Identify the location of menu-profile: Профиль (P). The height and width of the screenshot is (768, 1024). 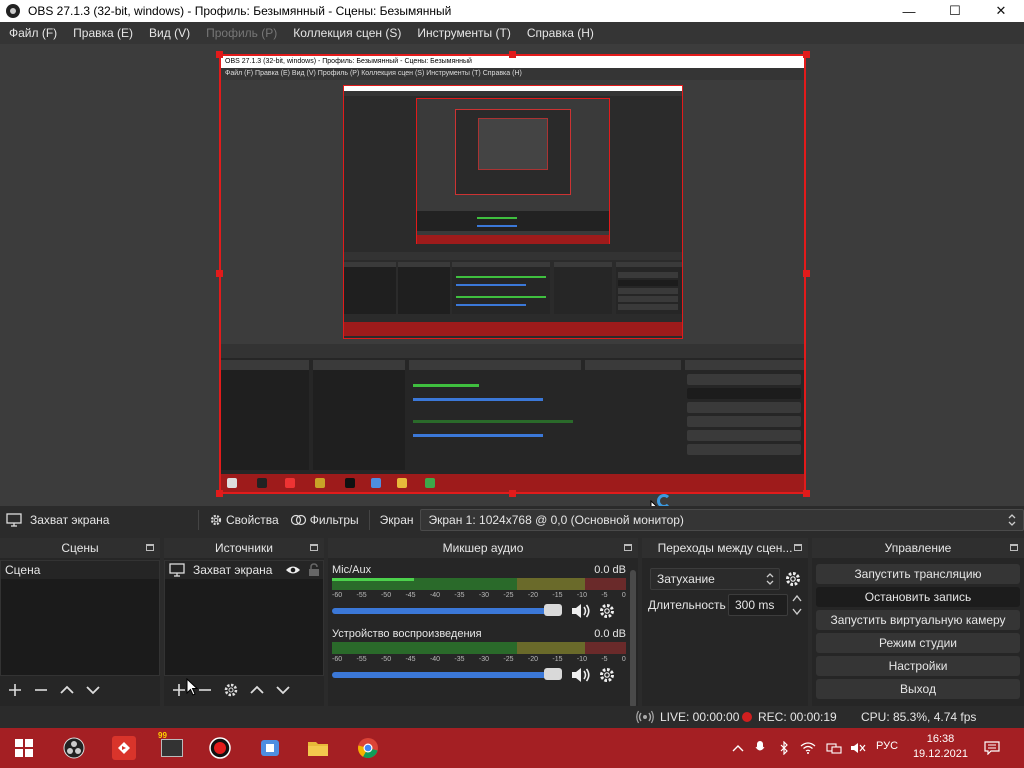
(241, 33).